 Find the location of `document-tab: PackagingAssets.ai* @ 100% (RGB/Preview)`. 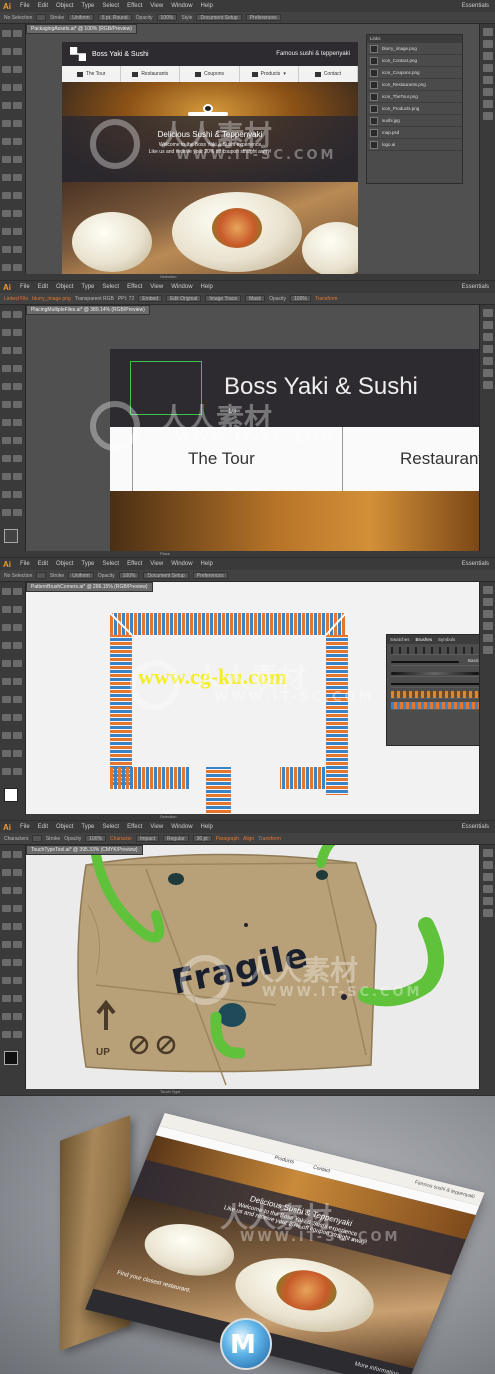

document-tab: PackagingAssets.ai* @ 100% (RGB/Preview) is located at coordinates (81, 29).